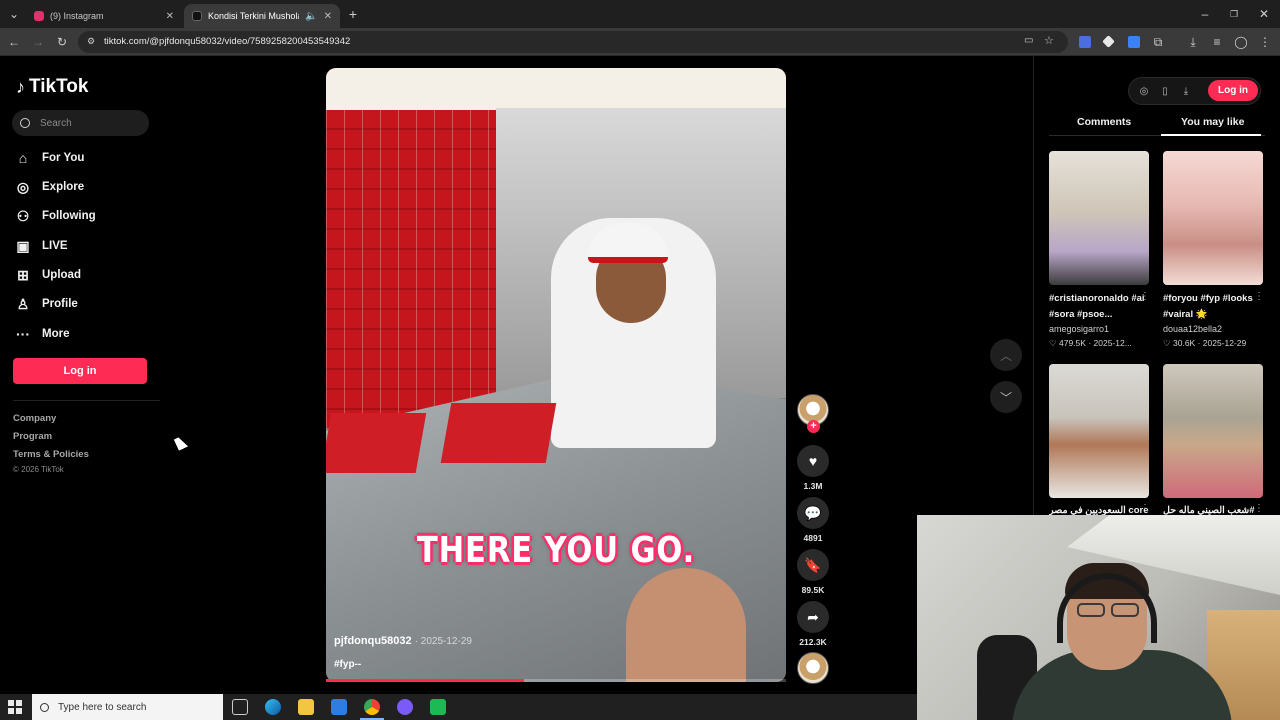 Image resolution: width=1280 pixels, height=720 pixels. Describe the element at coordinates (556, 680) in the screenshot. I see `video-progress-bar` at that location.